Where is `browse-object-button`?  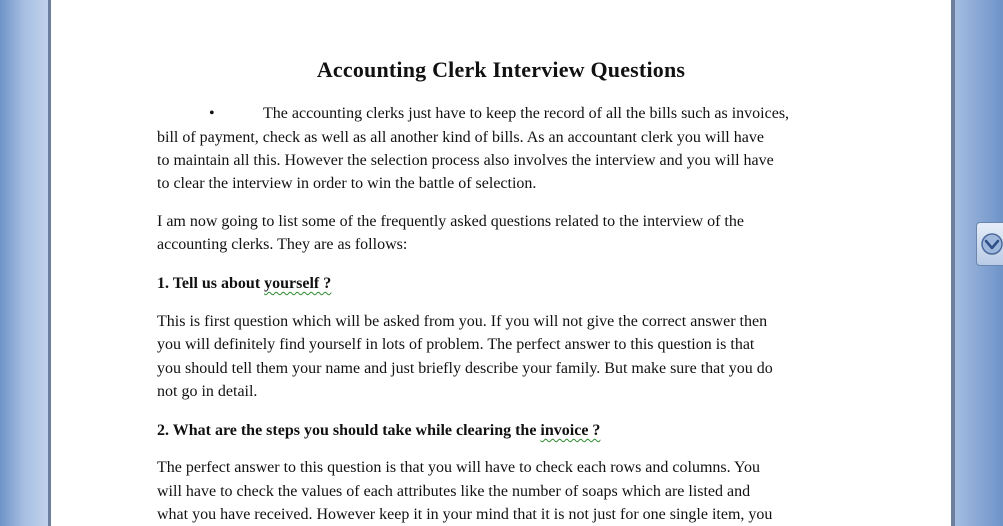
browse-object-button is located at coordinates (989, 244).